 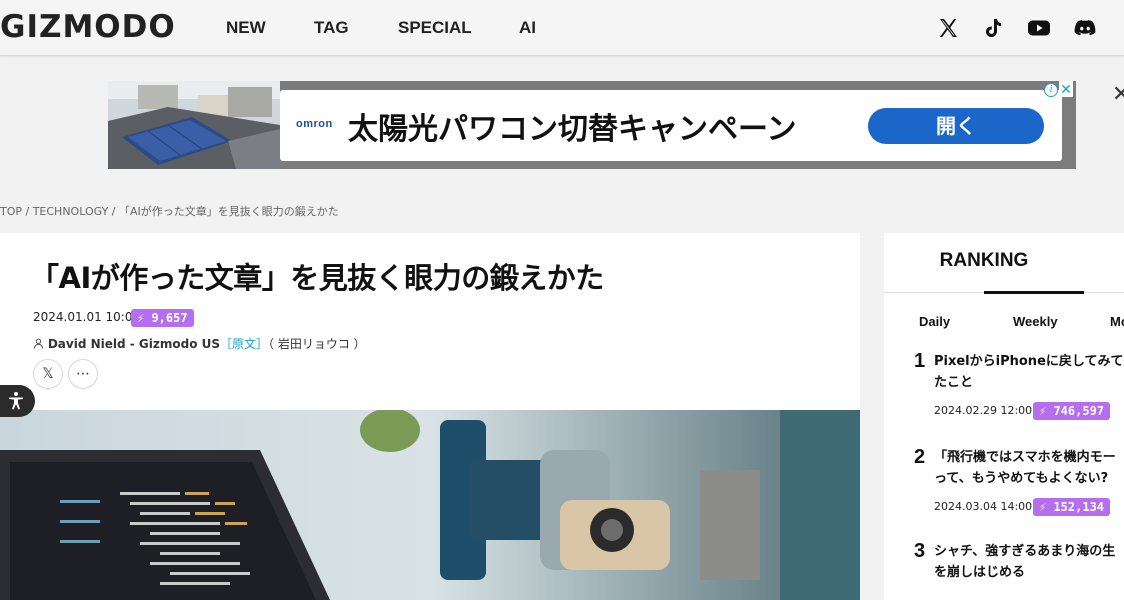 What do you see at coordinates (169, 211) in the screenshot?
I see `breadcrumb: TOP / TECHNOLOGY / 「AIが作った文章」を見抜く眼力の鍛えかた` at bounding box center [169, 211].